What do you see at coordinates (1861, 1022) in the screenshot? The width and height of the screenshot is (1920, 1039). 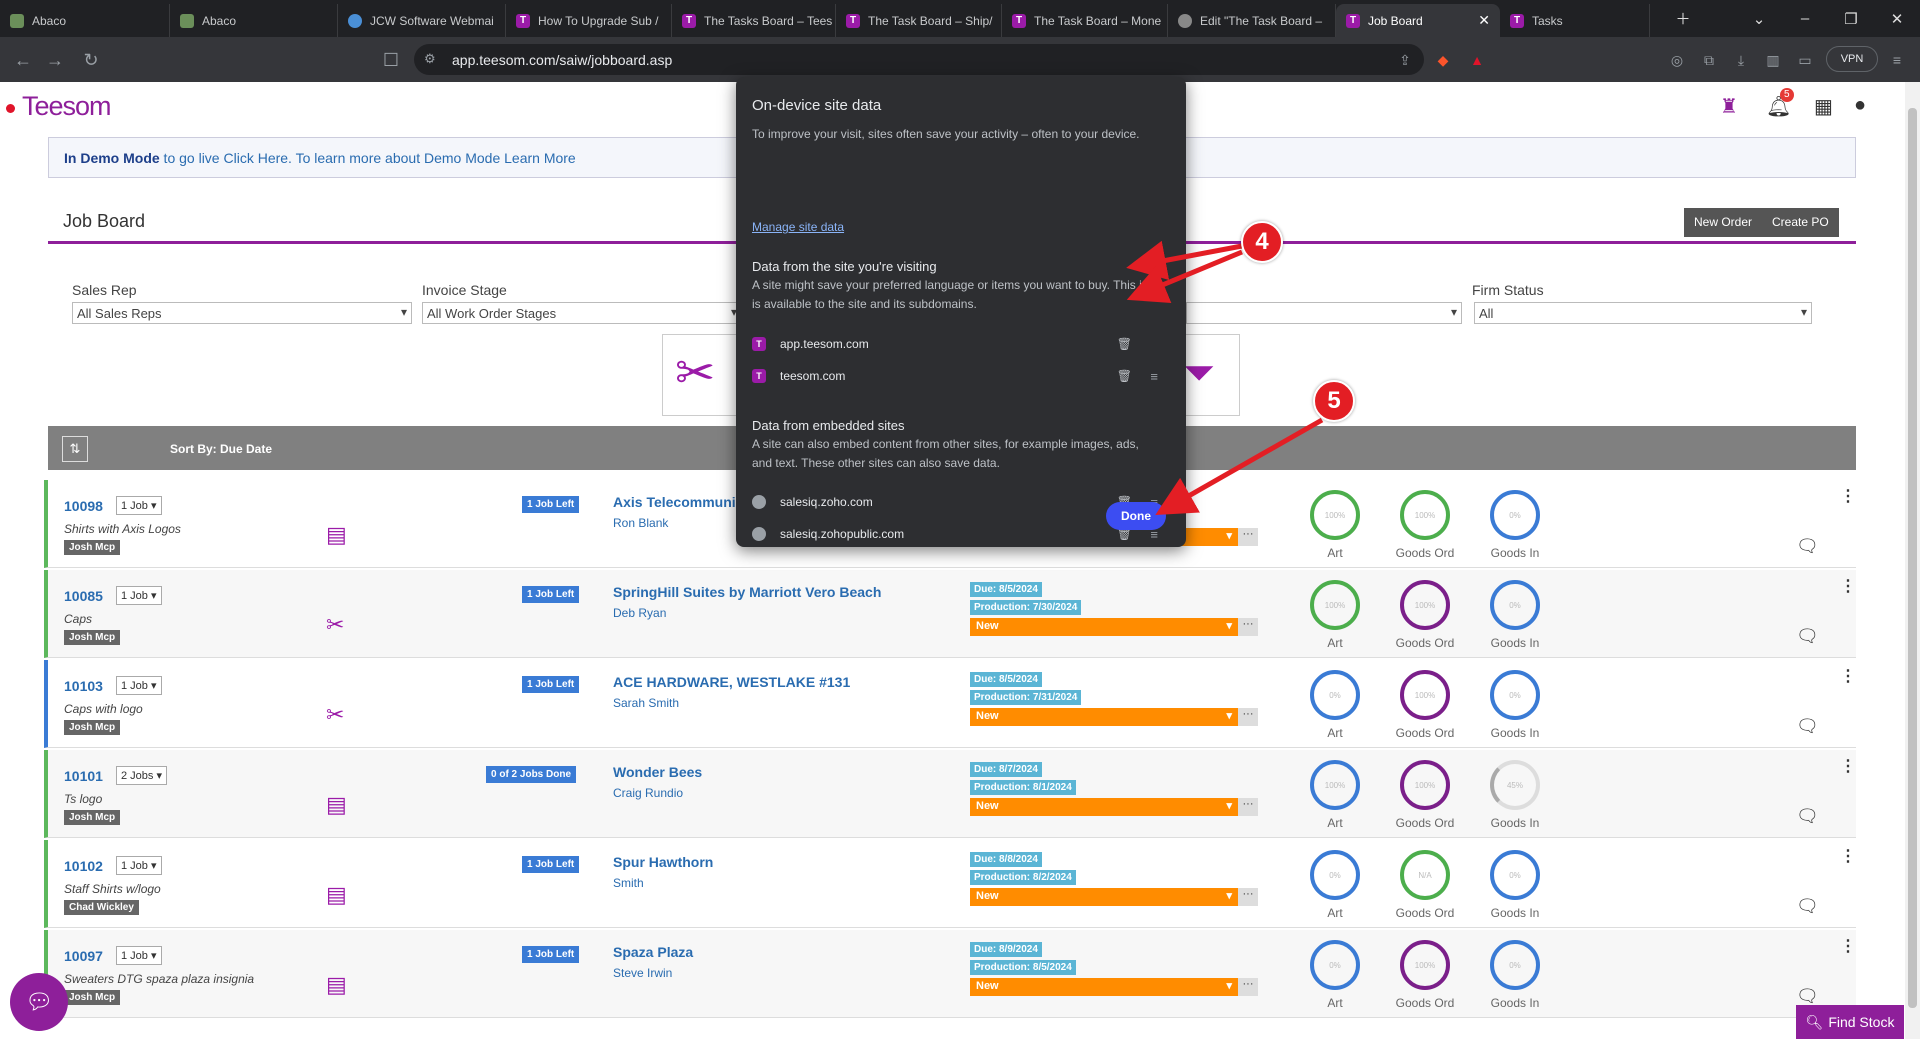 I see `find-stock-label: Find Stock` at bounding box center [1861, 1022].